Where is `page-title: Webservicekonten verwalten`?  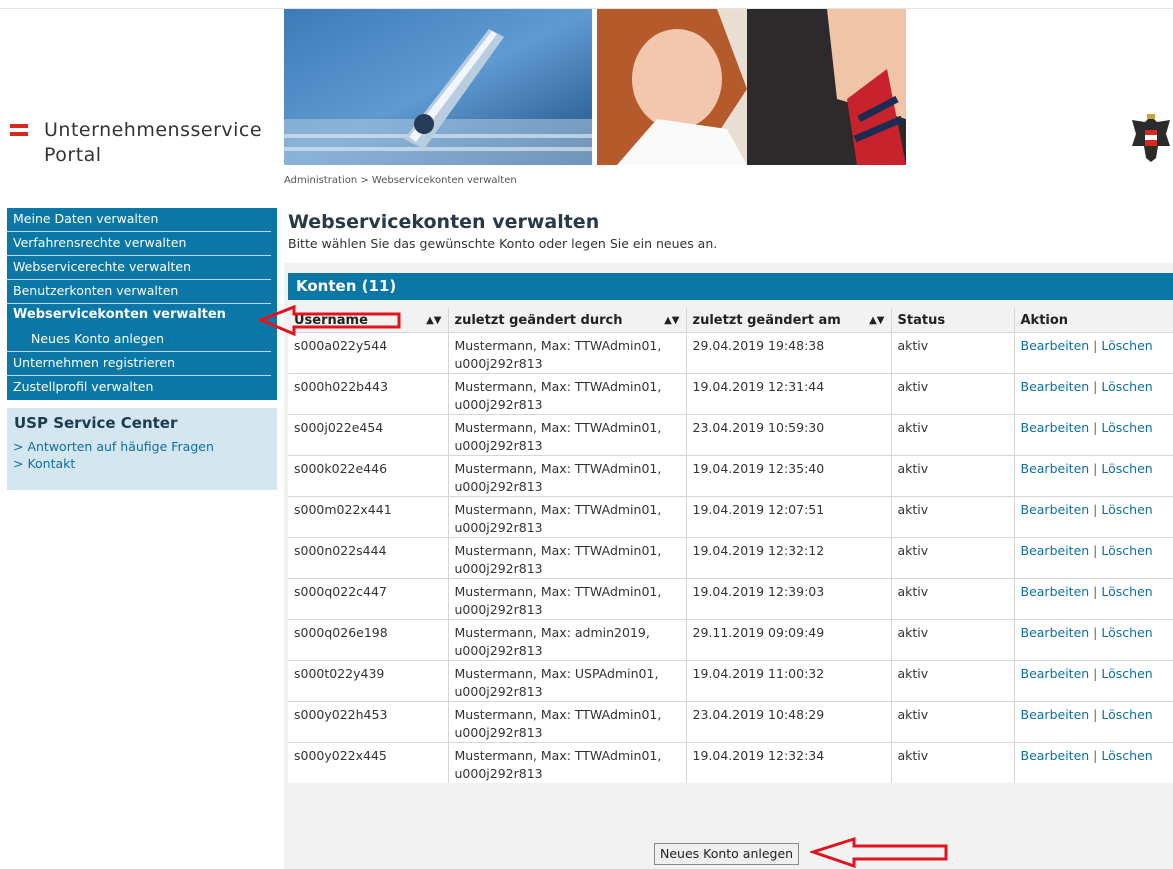
page-title: Webservicekonten verwalten is located at coordinates (444, 222).